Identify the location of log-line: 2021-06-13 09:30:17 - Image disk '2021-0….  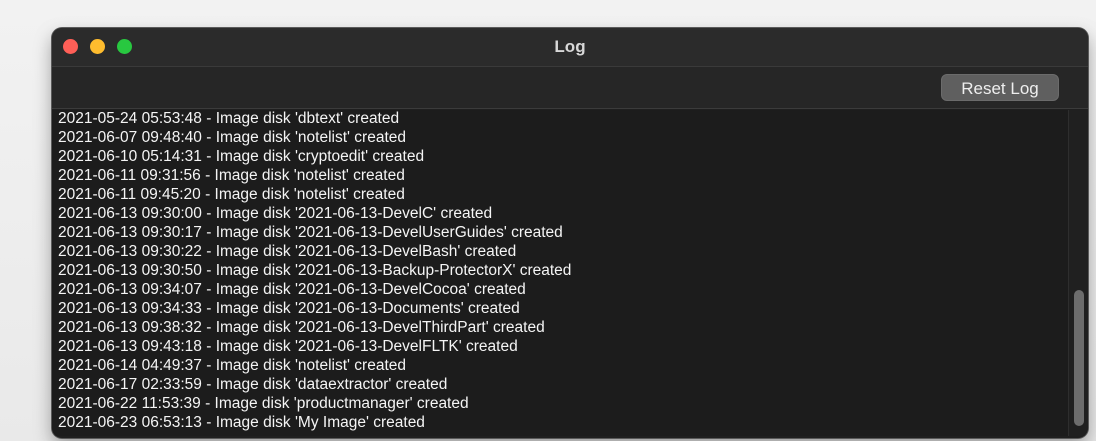
(310, 232).